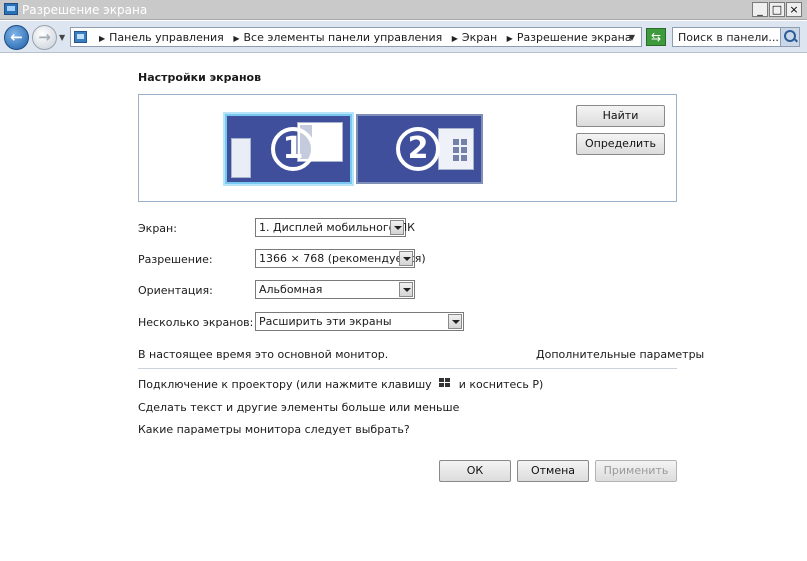 The image size is (807, 561). I want to click on monitor-1: 1, so click(288, 149).